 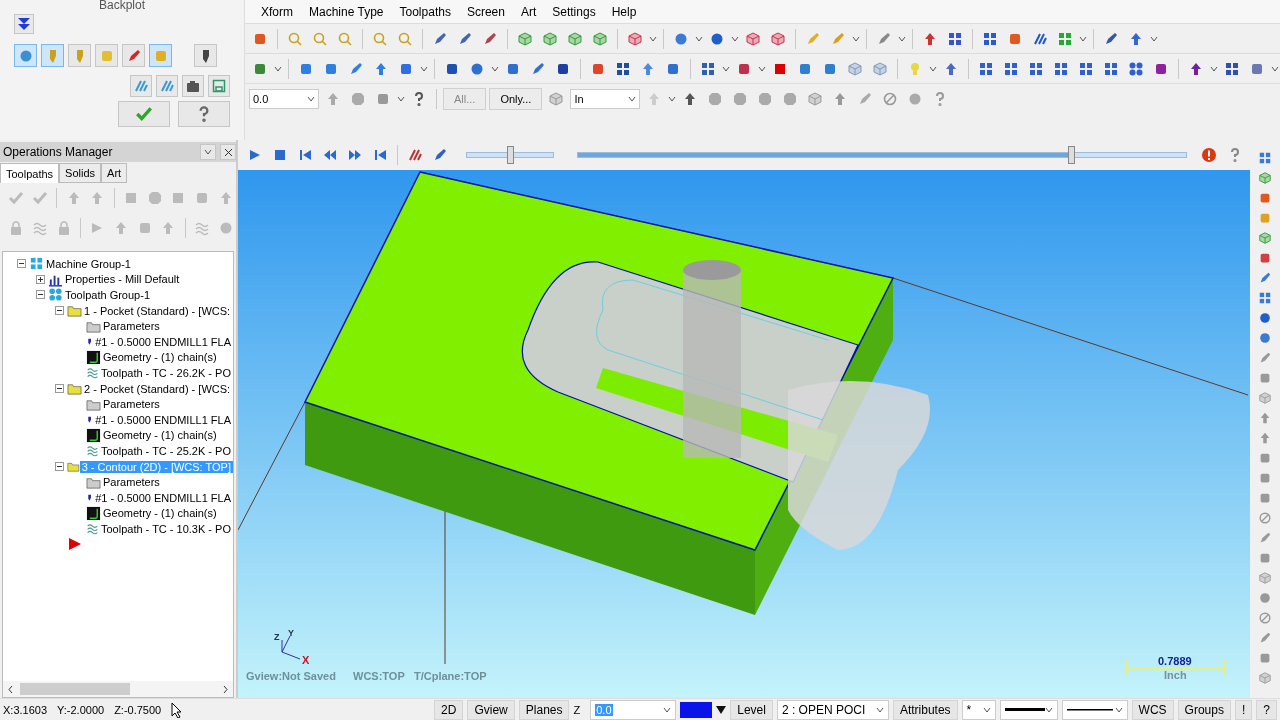 I want to click on tree-item: Toolpath Group-1, so click(x=107, y=295).